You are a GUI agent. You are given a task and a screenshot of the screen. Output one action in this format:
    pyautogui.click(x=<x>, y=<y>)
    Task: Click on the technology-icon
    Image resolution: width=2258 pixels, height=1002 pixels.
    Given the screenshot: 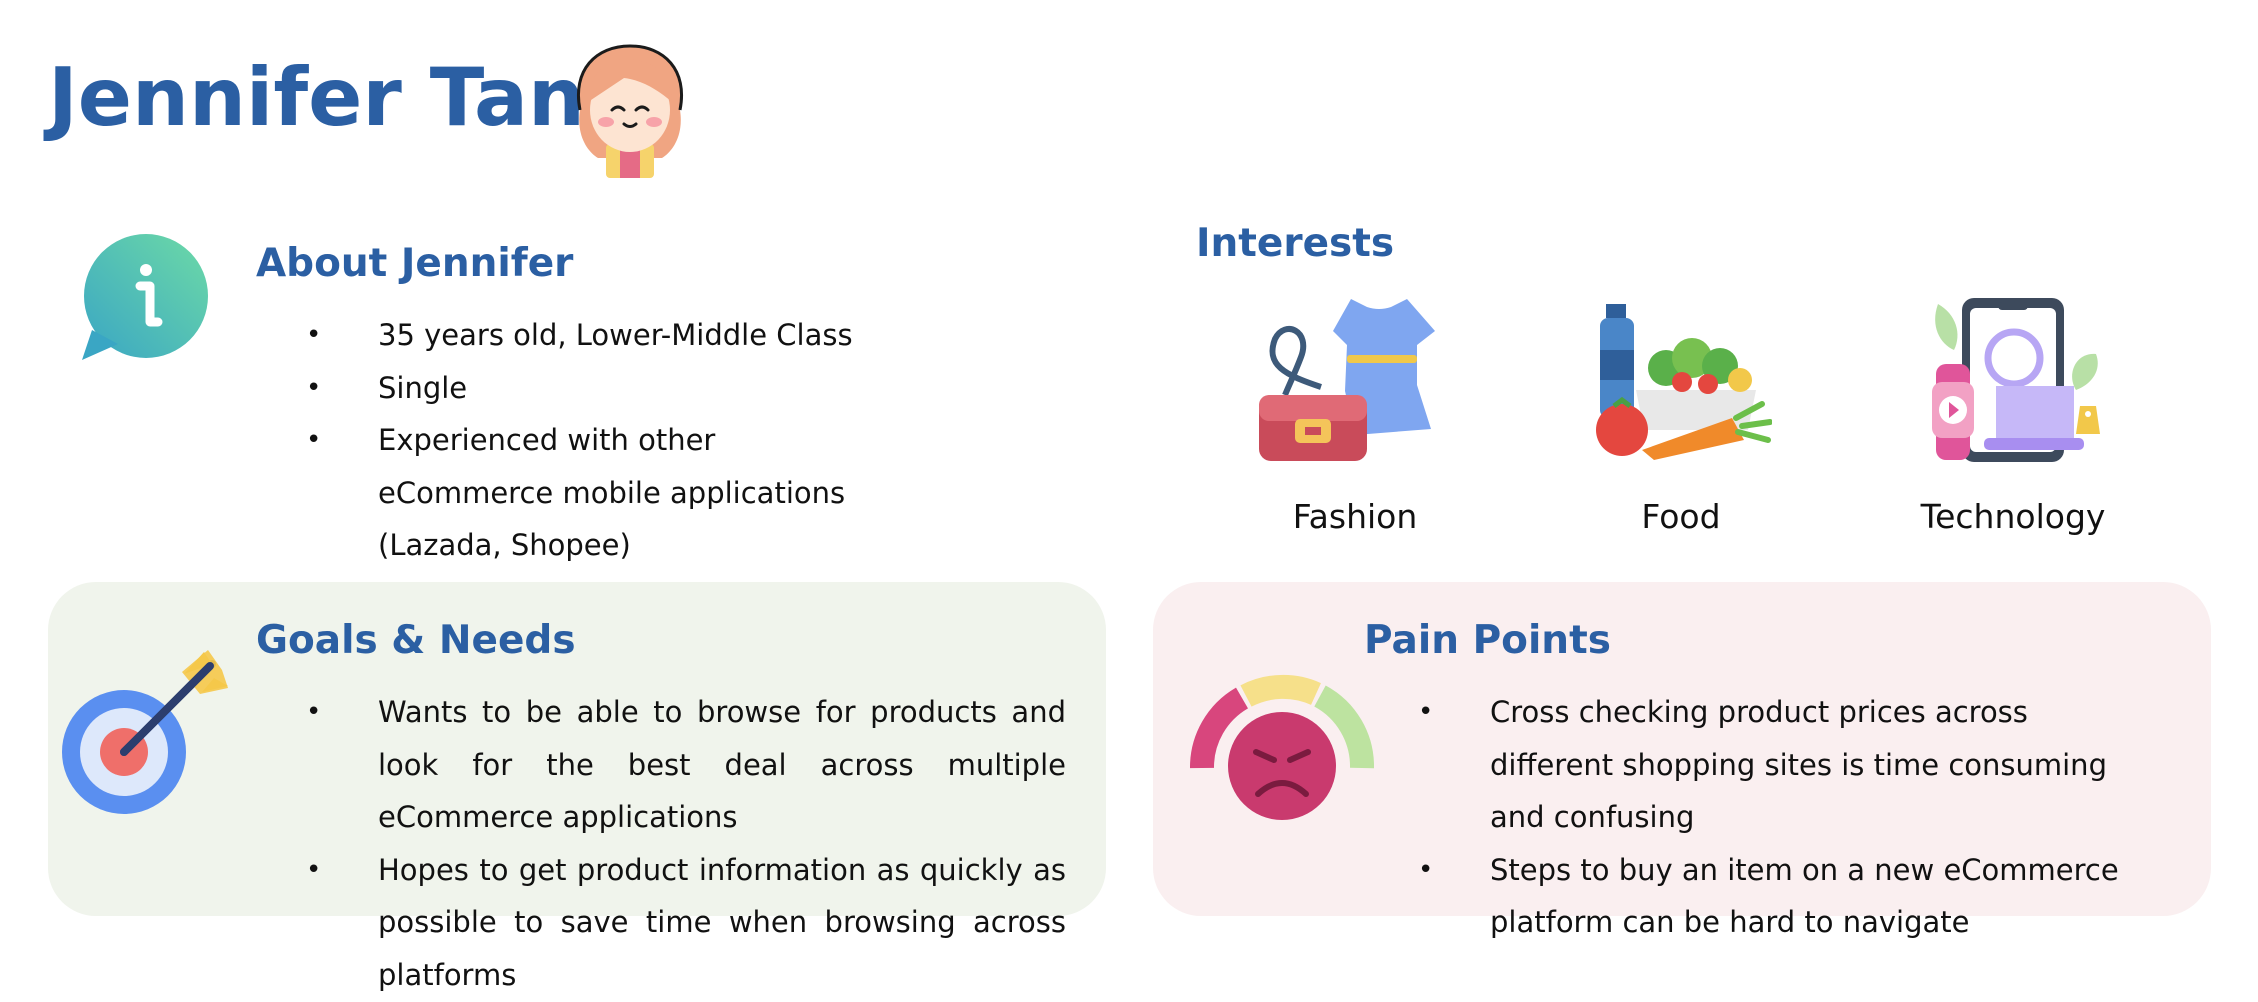 What is the action you would take?
    pyautogui.click(x=2016, y=381)
    